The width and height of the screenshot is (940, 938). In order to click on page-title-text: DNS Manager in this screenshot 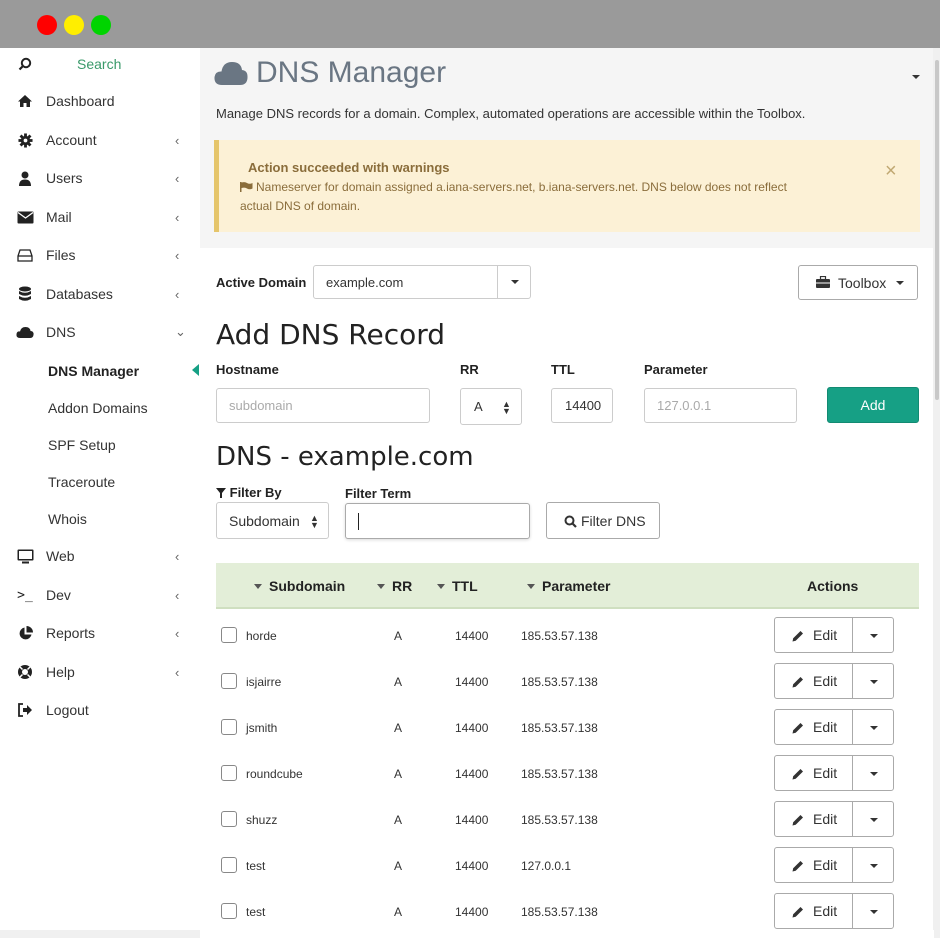, I will do `click(351, 72)`.